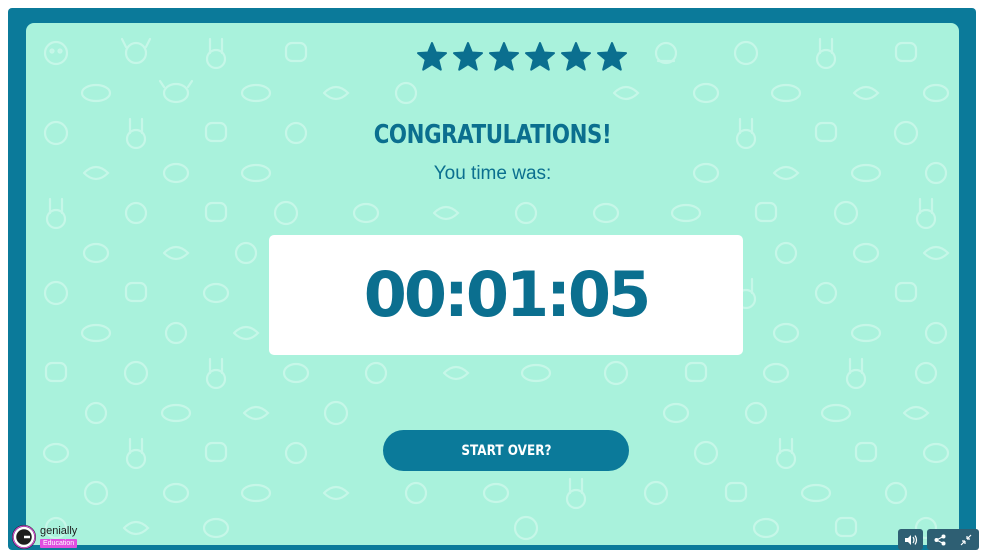 This screenshot has height=553, width=984. I want to click on volume-button, so click(910, 539).